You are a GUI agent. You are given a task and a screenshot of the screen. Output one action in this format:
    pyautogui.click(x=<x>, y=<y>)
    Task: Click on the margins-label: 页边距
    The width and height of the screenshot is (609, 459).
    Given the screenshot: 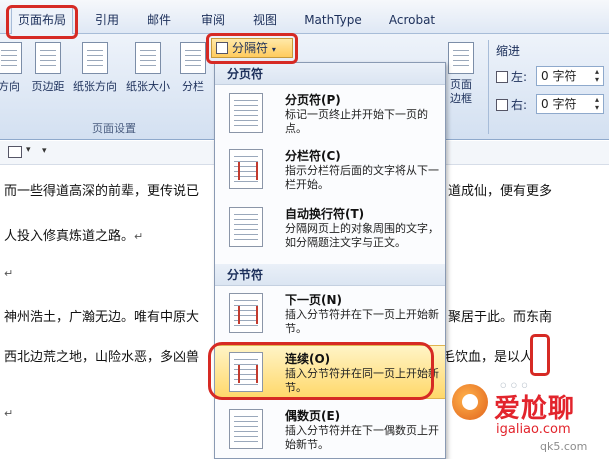 What is the action you would take?
    pyautogui.click(x=48, y=86)
    